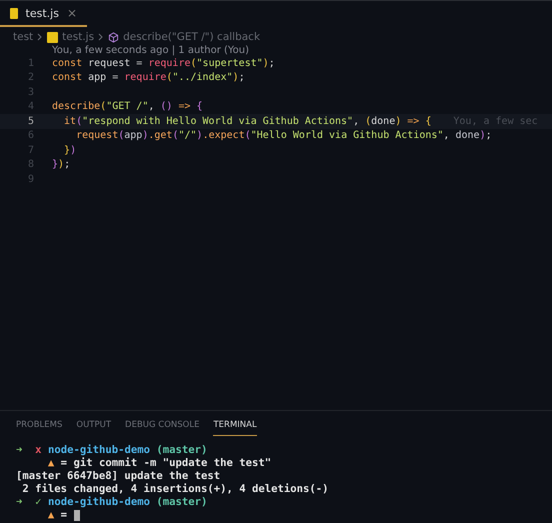  I want to click on code-line: }), so click(69, 150).